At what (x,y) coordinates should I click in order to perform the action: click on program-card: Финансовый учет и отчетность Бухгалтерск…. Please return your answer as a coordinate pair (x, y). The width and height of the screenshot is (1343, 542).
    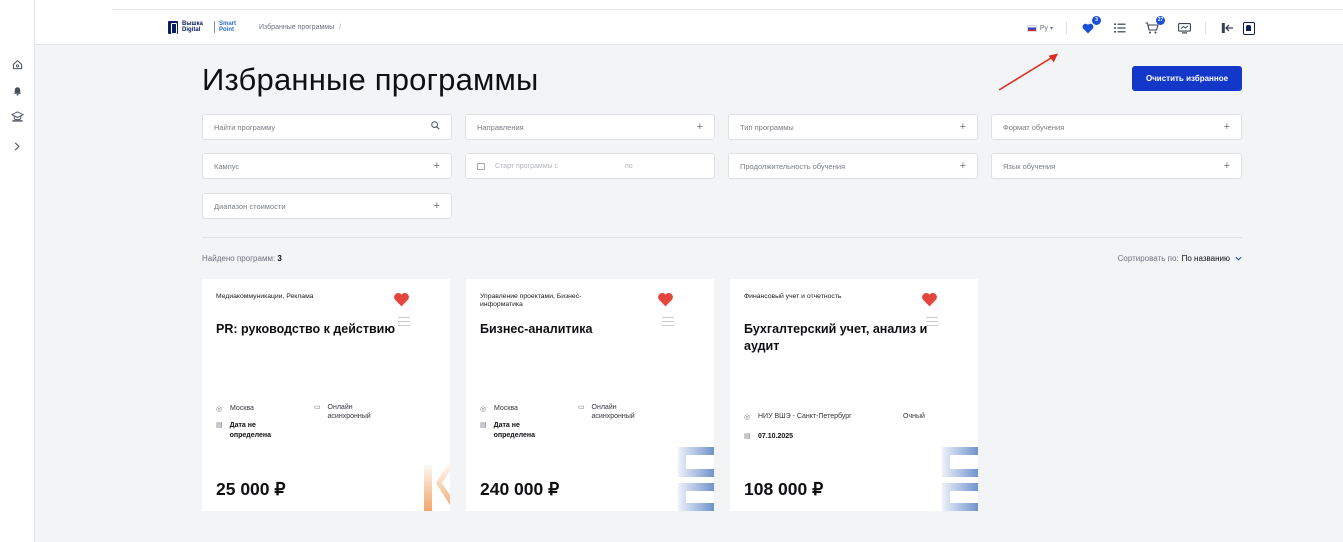
    Looking at the image, I should click on (854, 395).